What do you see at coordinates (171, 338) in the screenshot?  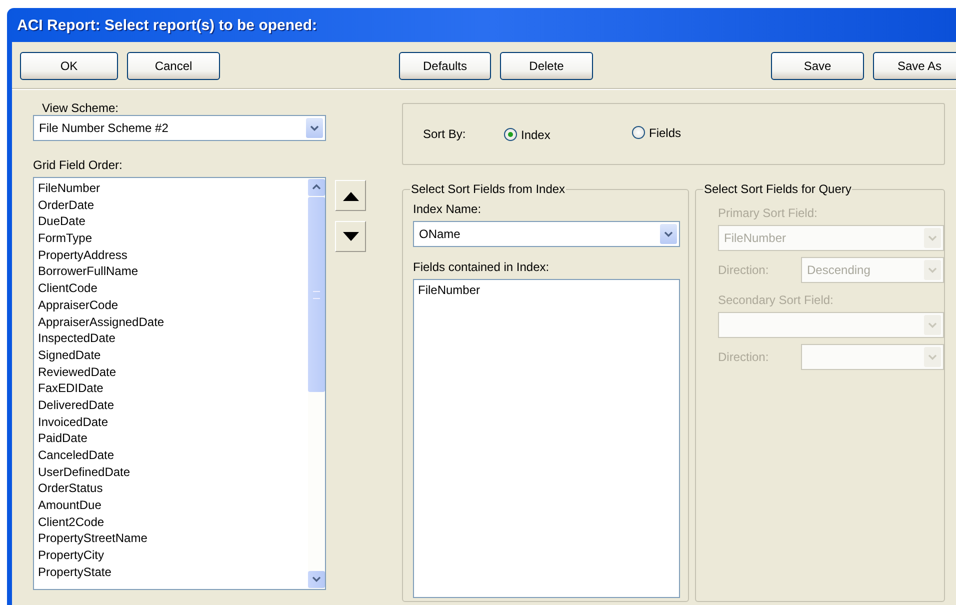 I see `list-item: InspectedDate` at bounding box center [171, 338].